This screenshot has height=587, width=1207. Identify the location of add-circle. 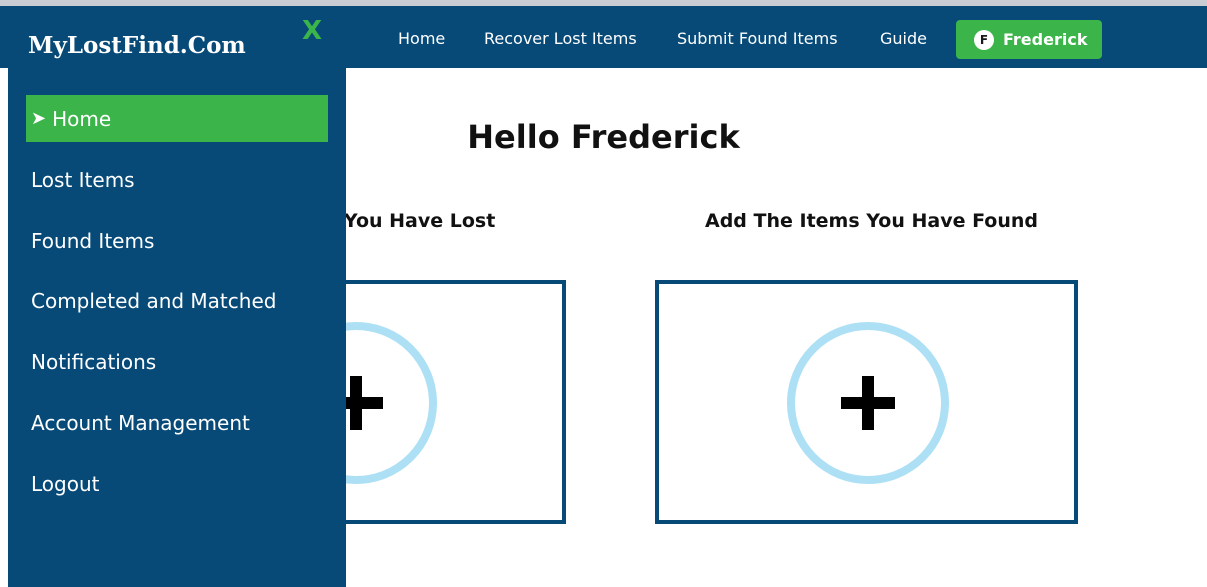
(868, 403).